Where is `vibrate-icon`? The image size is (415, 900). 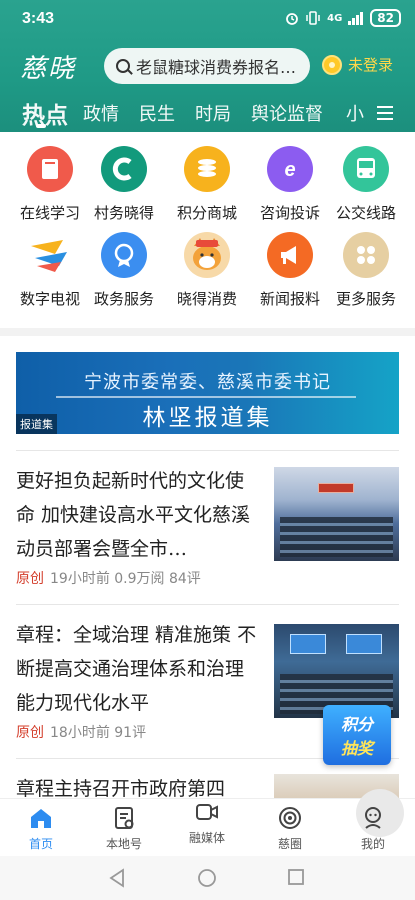
vibrate-icon is located at coordinates (313, 18).